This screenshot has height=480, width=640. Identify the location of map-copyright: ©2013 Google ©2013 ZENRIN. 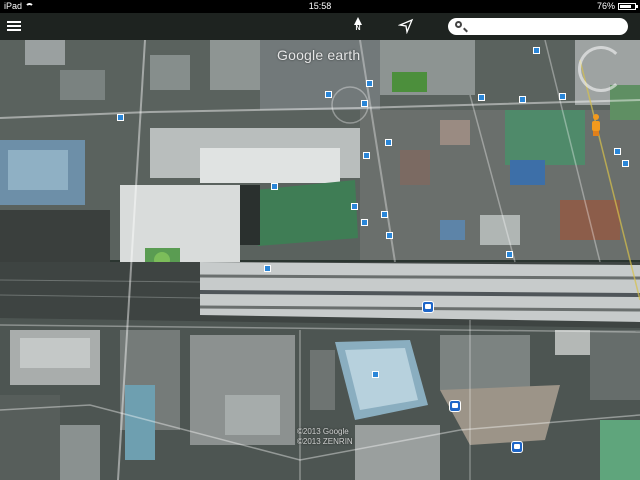
(325, 437).